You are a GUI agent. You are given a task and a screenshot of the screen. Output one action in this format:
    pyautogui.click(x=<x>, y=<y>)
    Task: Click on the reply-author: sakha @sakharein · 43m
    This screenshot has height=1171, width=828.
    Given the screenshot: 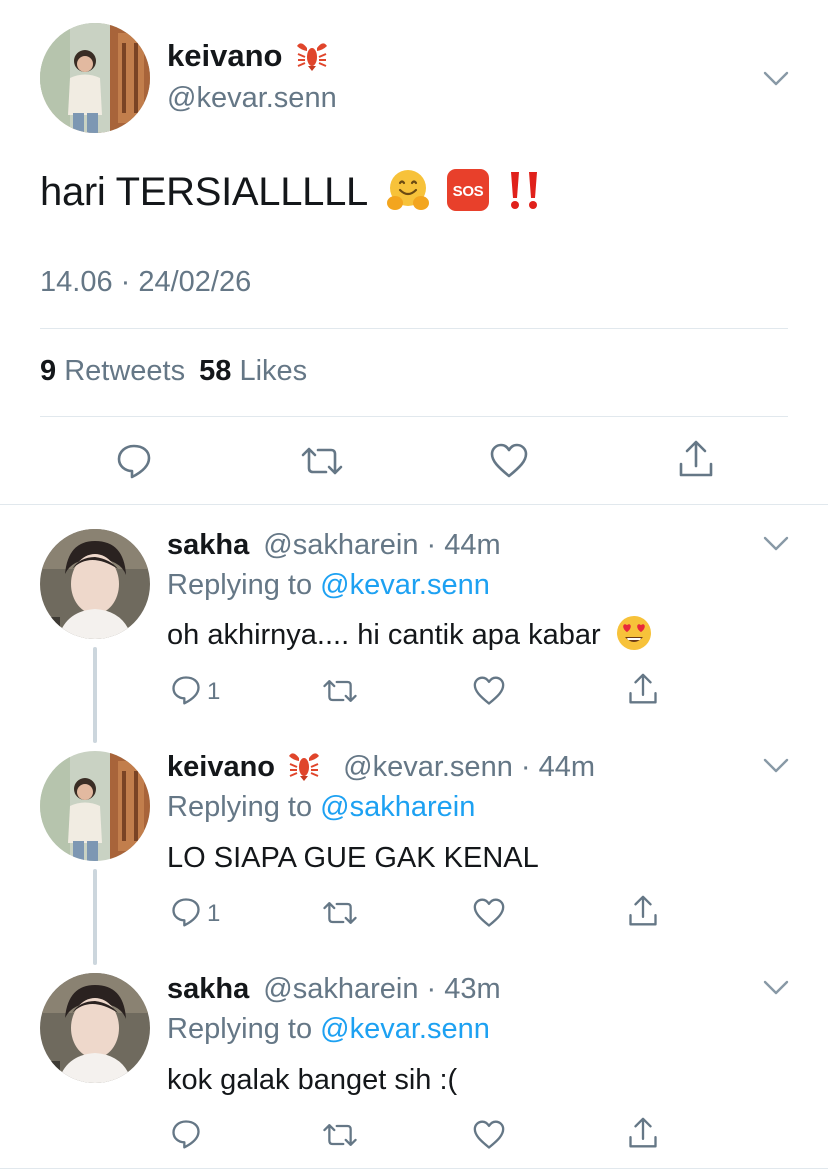 What is the action you would take?
    pyautogui.click(x=334, y=989)
    